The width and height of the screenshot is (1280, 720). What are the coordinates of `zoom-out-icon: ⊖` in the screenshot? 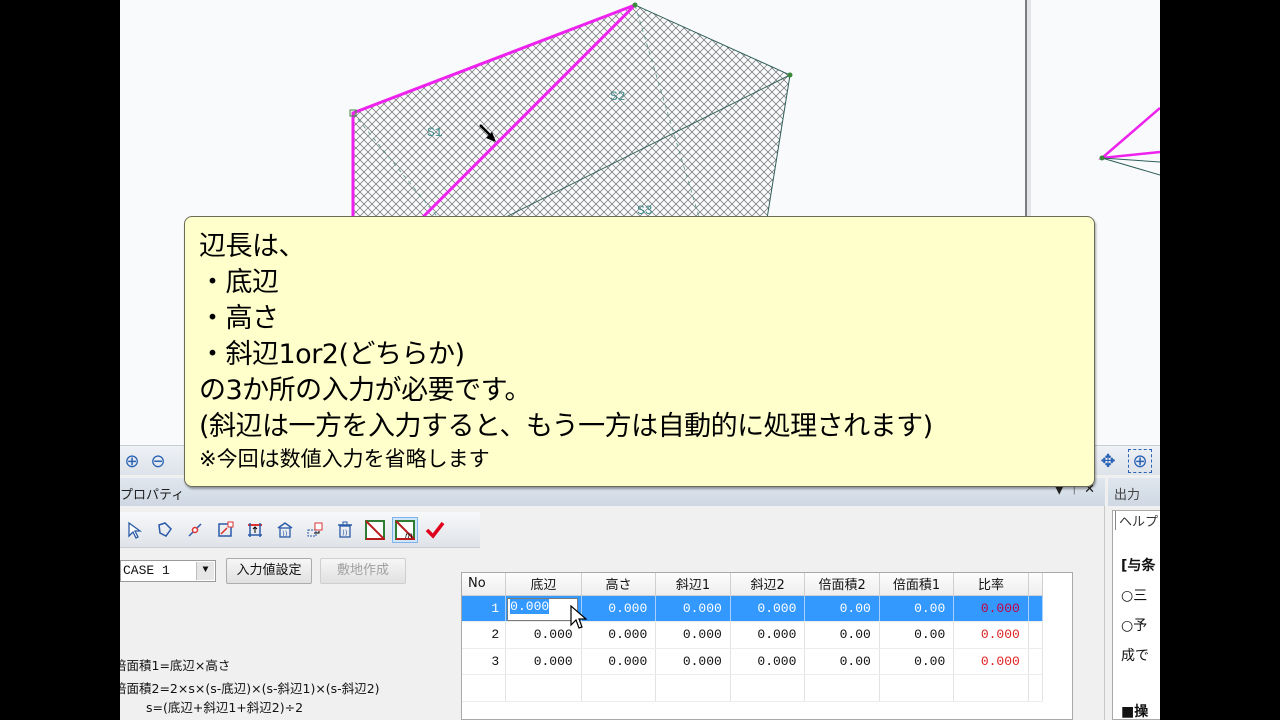 It's located at (158, 461).